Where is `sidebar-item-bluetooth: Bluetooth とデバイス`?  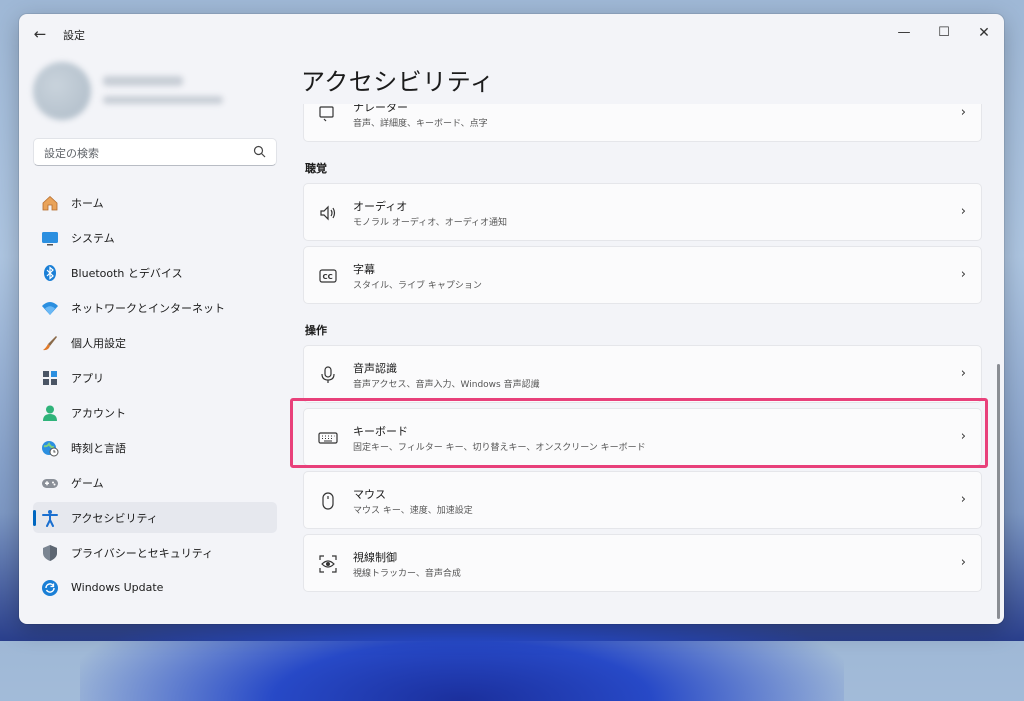 sidebar-item-bluetooth: Bluetooth とデバイス is located at coordinates (155, 272).